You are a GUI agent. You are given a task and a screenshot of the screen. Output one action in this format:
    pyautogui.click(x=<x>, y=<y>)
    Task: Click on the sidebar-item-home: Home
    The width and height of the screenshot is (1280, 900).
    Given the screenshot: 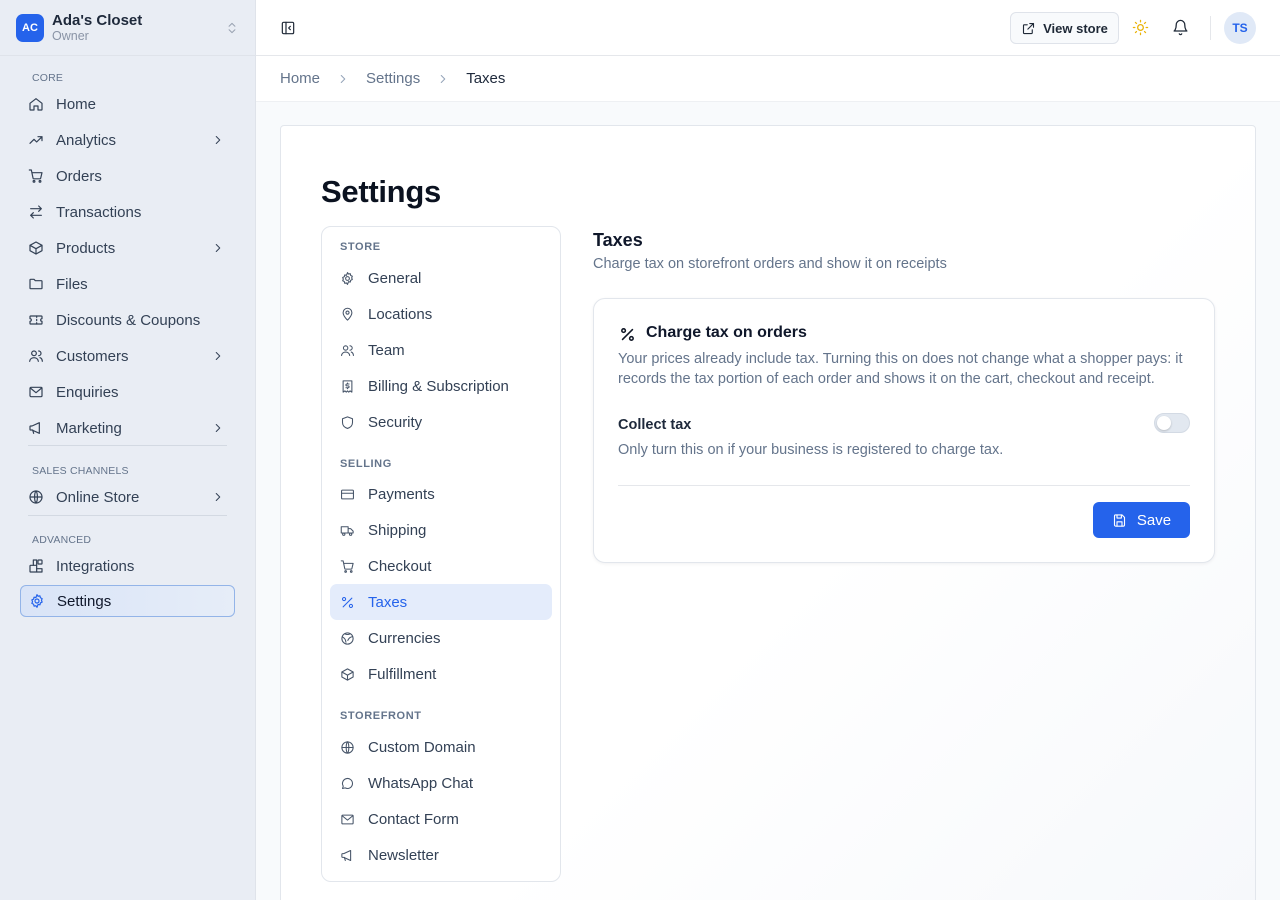 What is the action you would take?
    pyautogui.click(x=127, y=104)
    